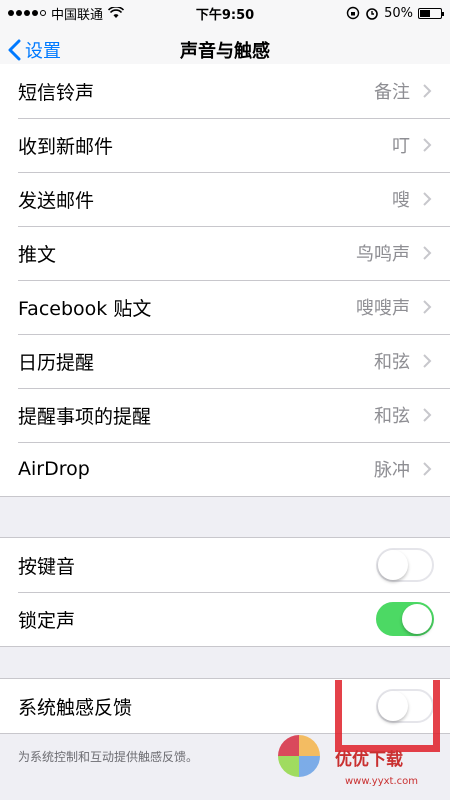  What do you see at coordinates (225, 469) in the screenshot?
I see `list-item: AirDrop 脉冲` at bounding box center [225, 469].